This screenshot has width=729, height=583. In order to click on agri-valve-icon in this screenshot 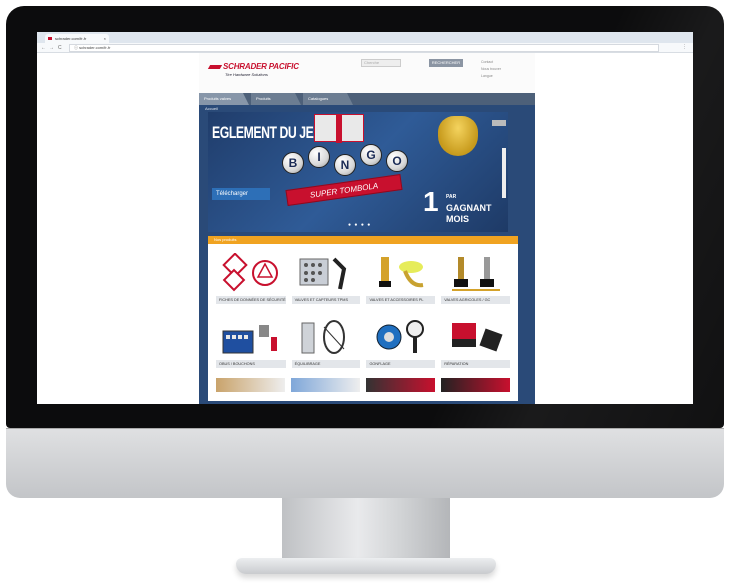, I will do `click(475, 273)`.